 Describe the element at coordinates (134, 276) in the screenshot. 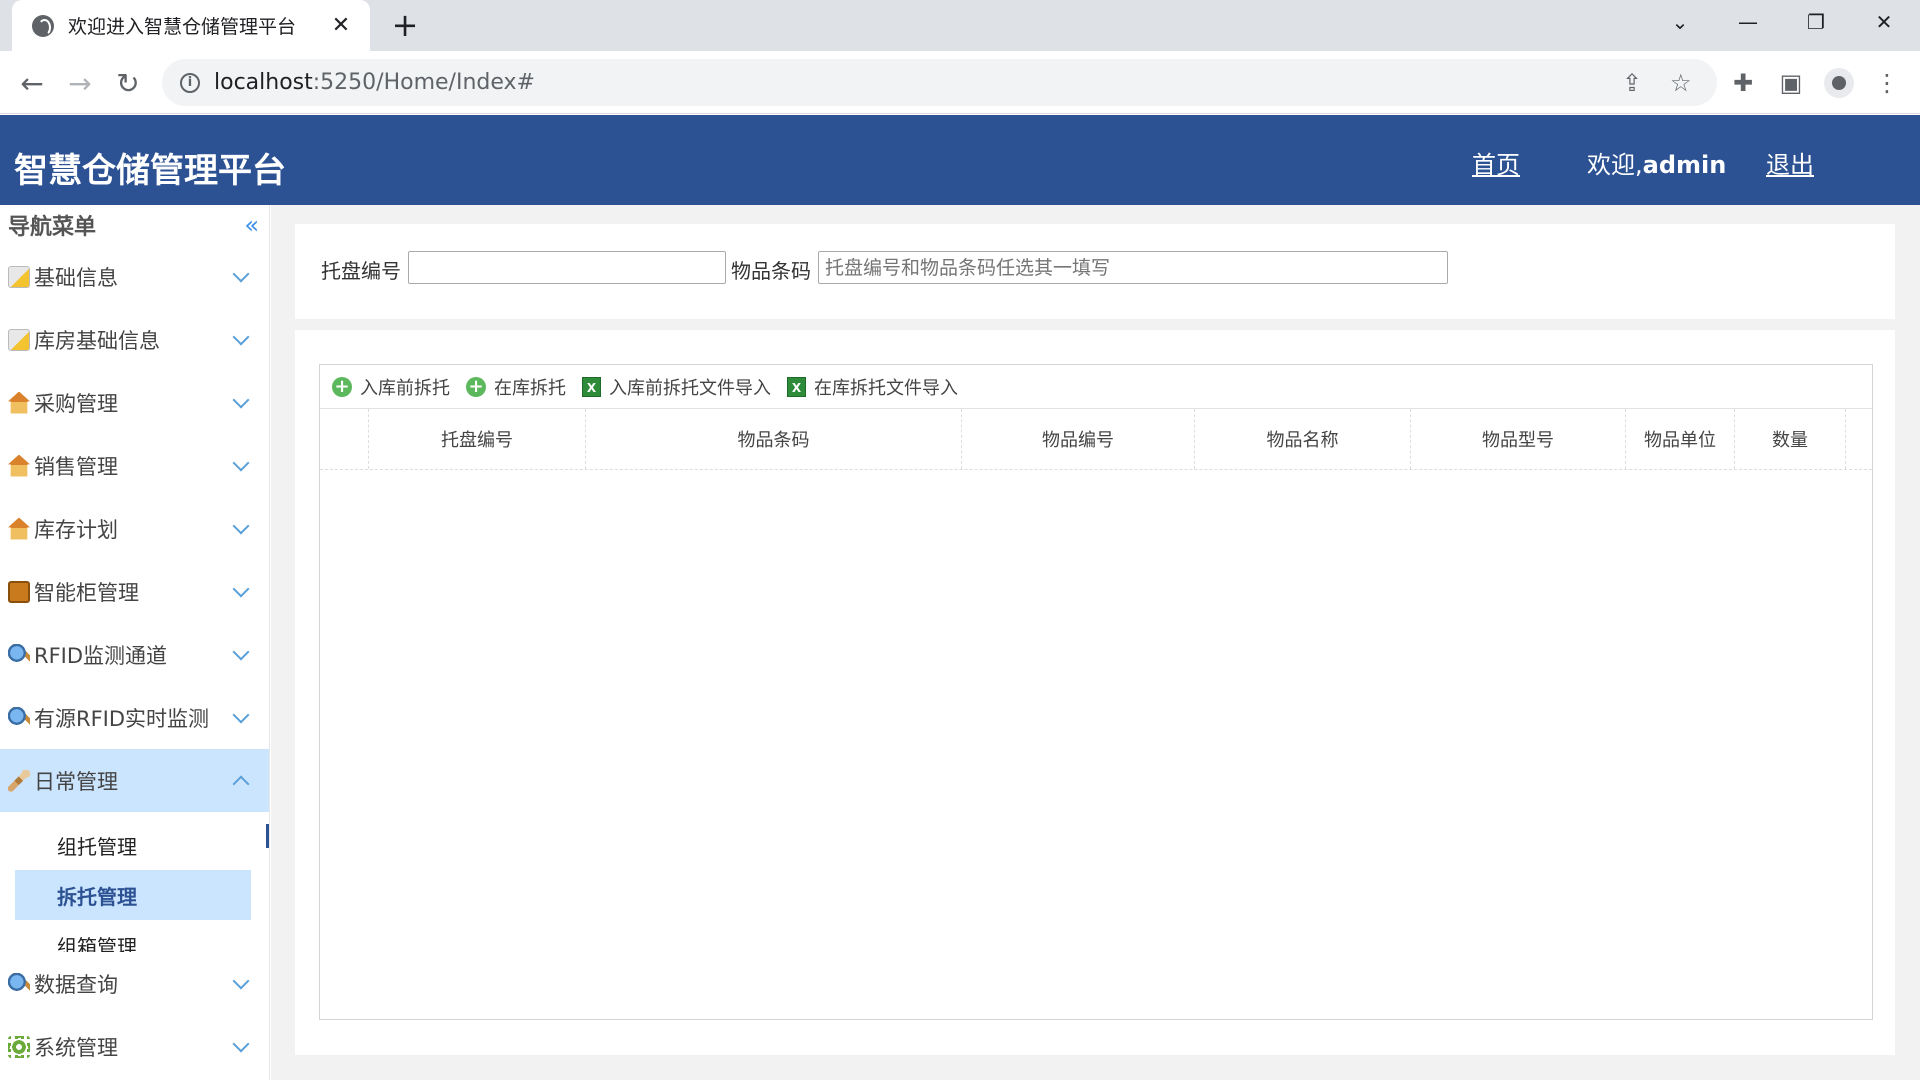

I see `sidebar-item-basic-info: 基础信息` at that location.